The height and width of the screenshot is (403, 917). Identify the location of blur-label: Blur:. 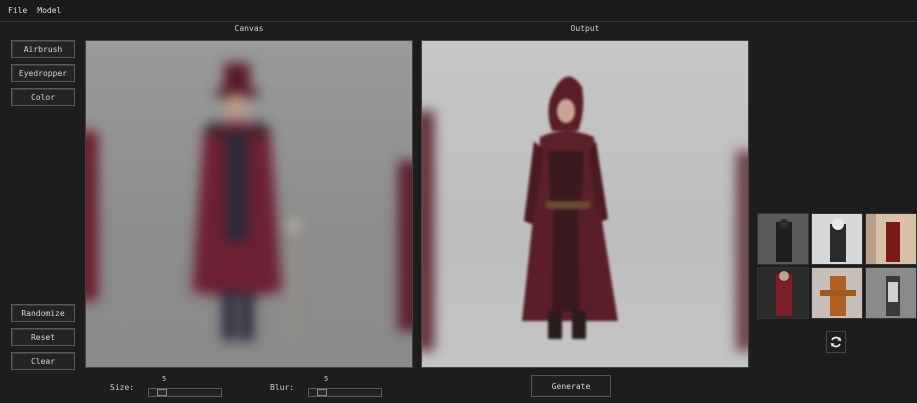
(282, 387).